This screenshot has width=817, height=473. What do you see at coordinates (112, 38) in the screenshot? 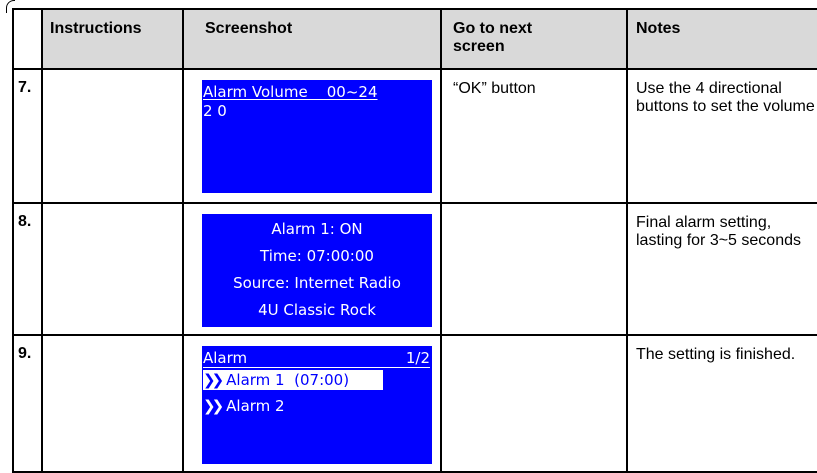
I see `header-cell-instructions` at bounding box center [112, 38].